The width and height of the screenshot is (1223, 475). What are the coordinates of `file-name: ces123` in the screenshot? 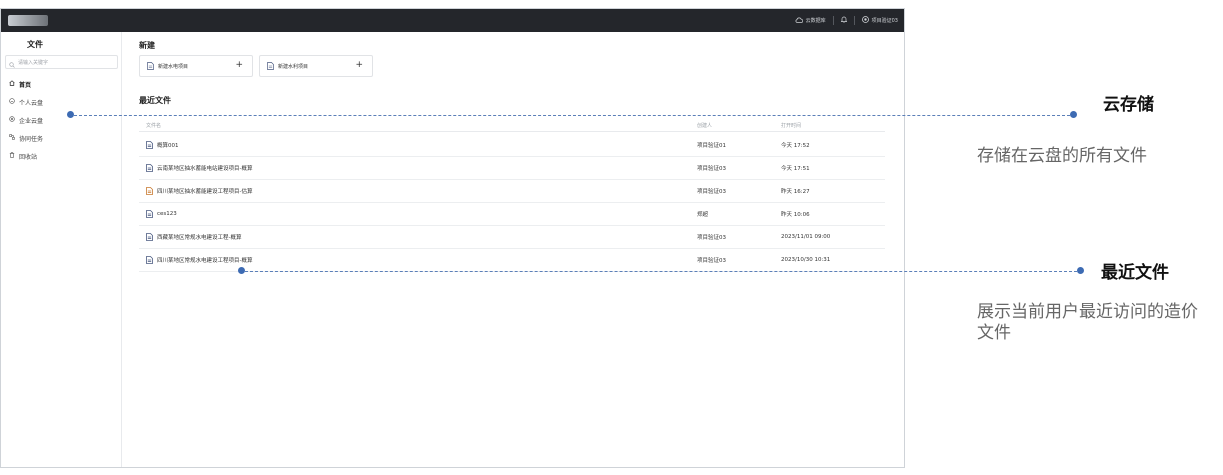 It's located at (167, 214).